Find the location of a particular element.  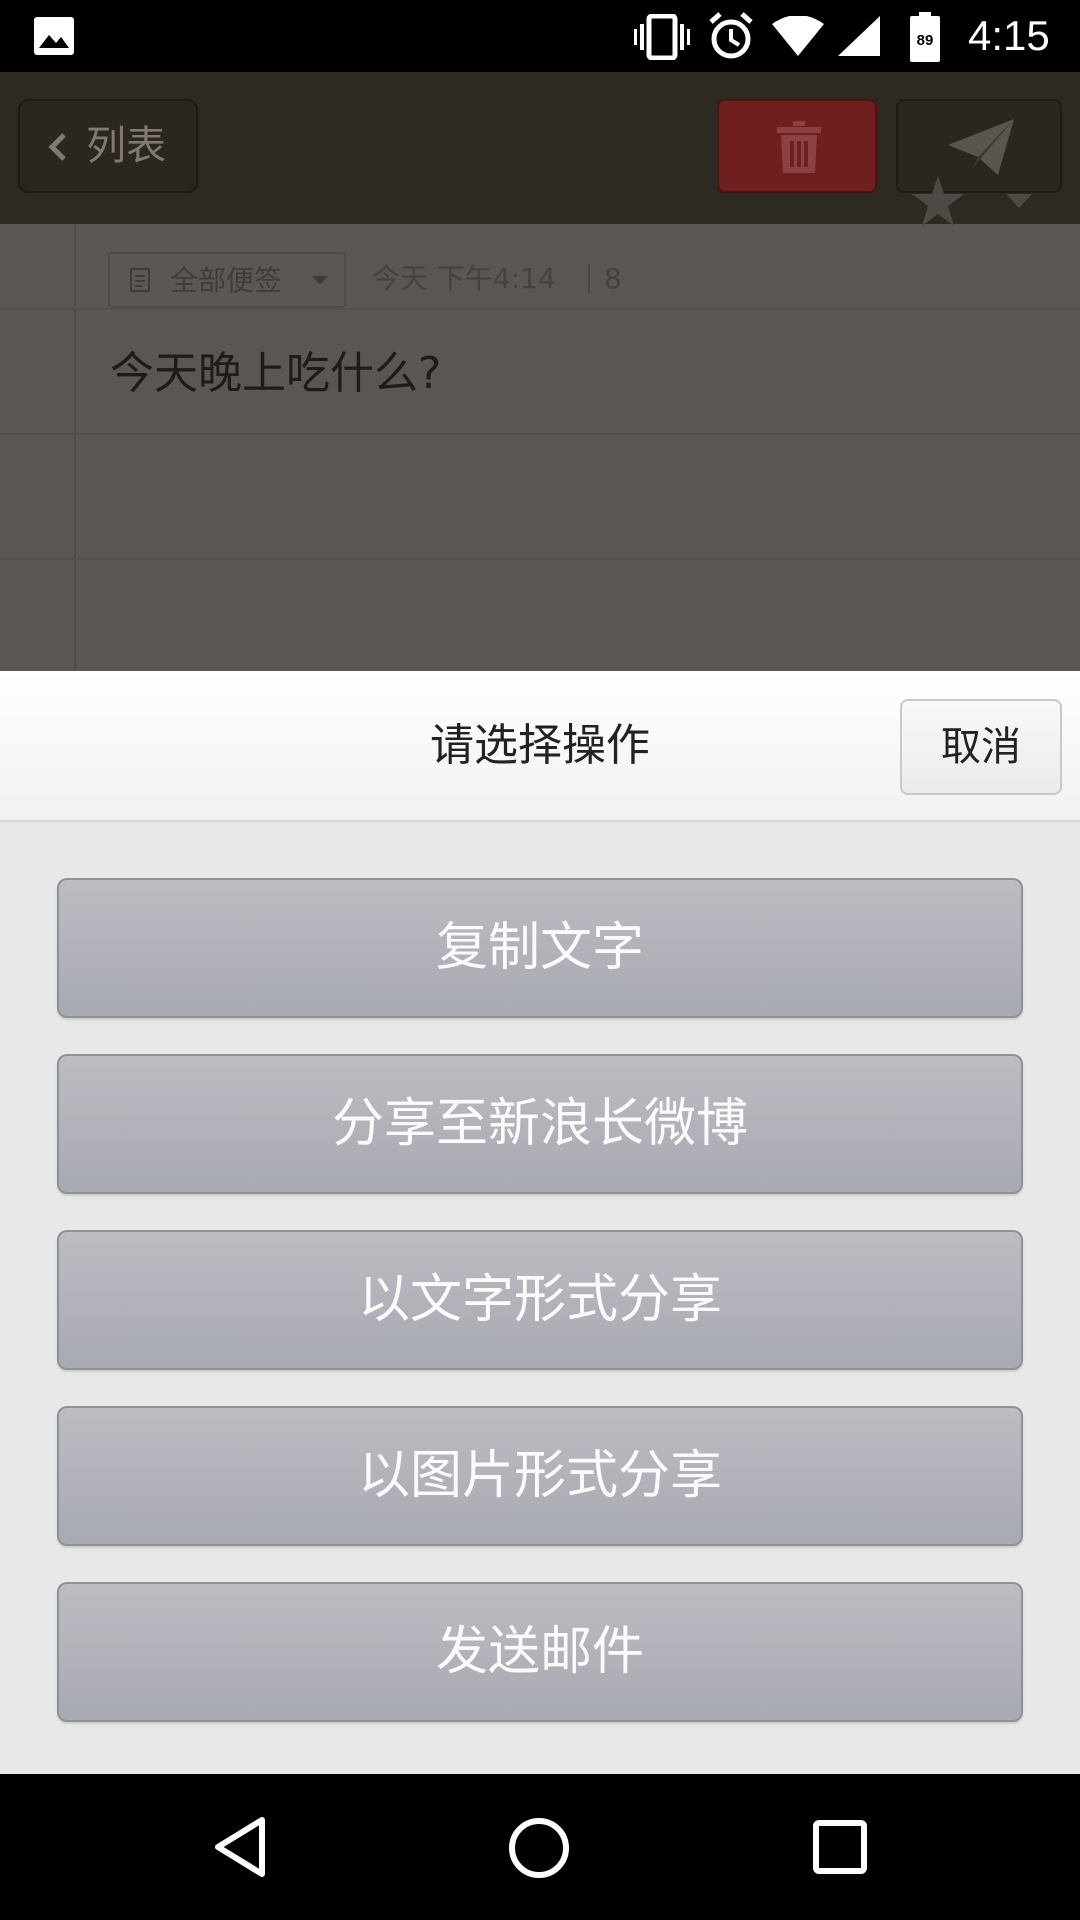

note-text: 今天晚上吃什么? is located at coordinates (275, 374).